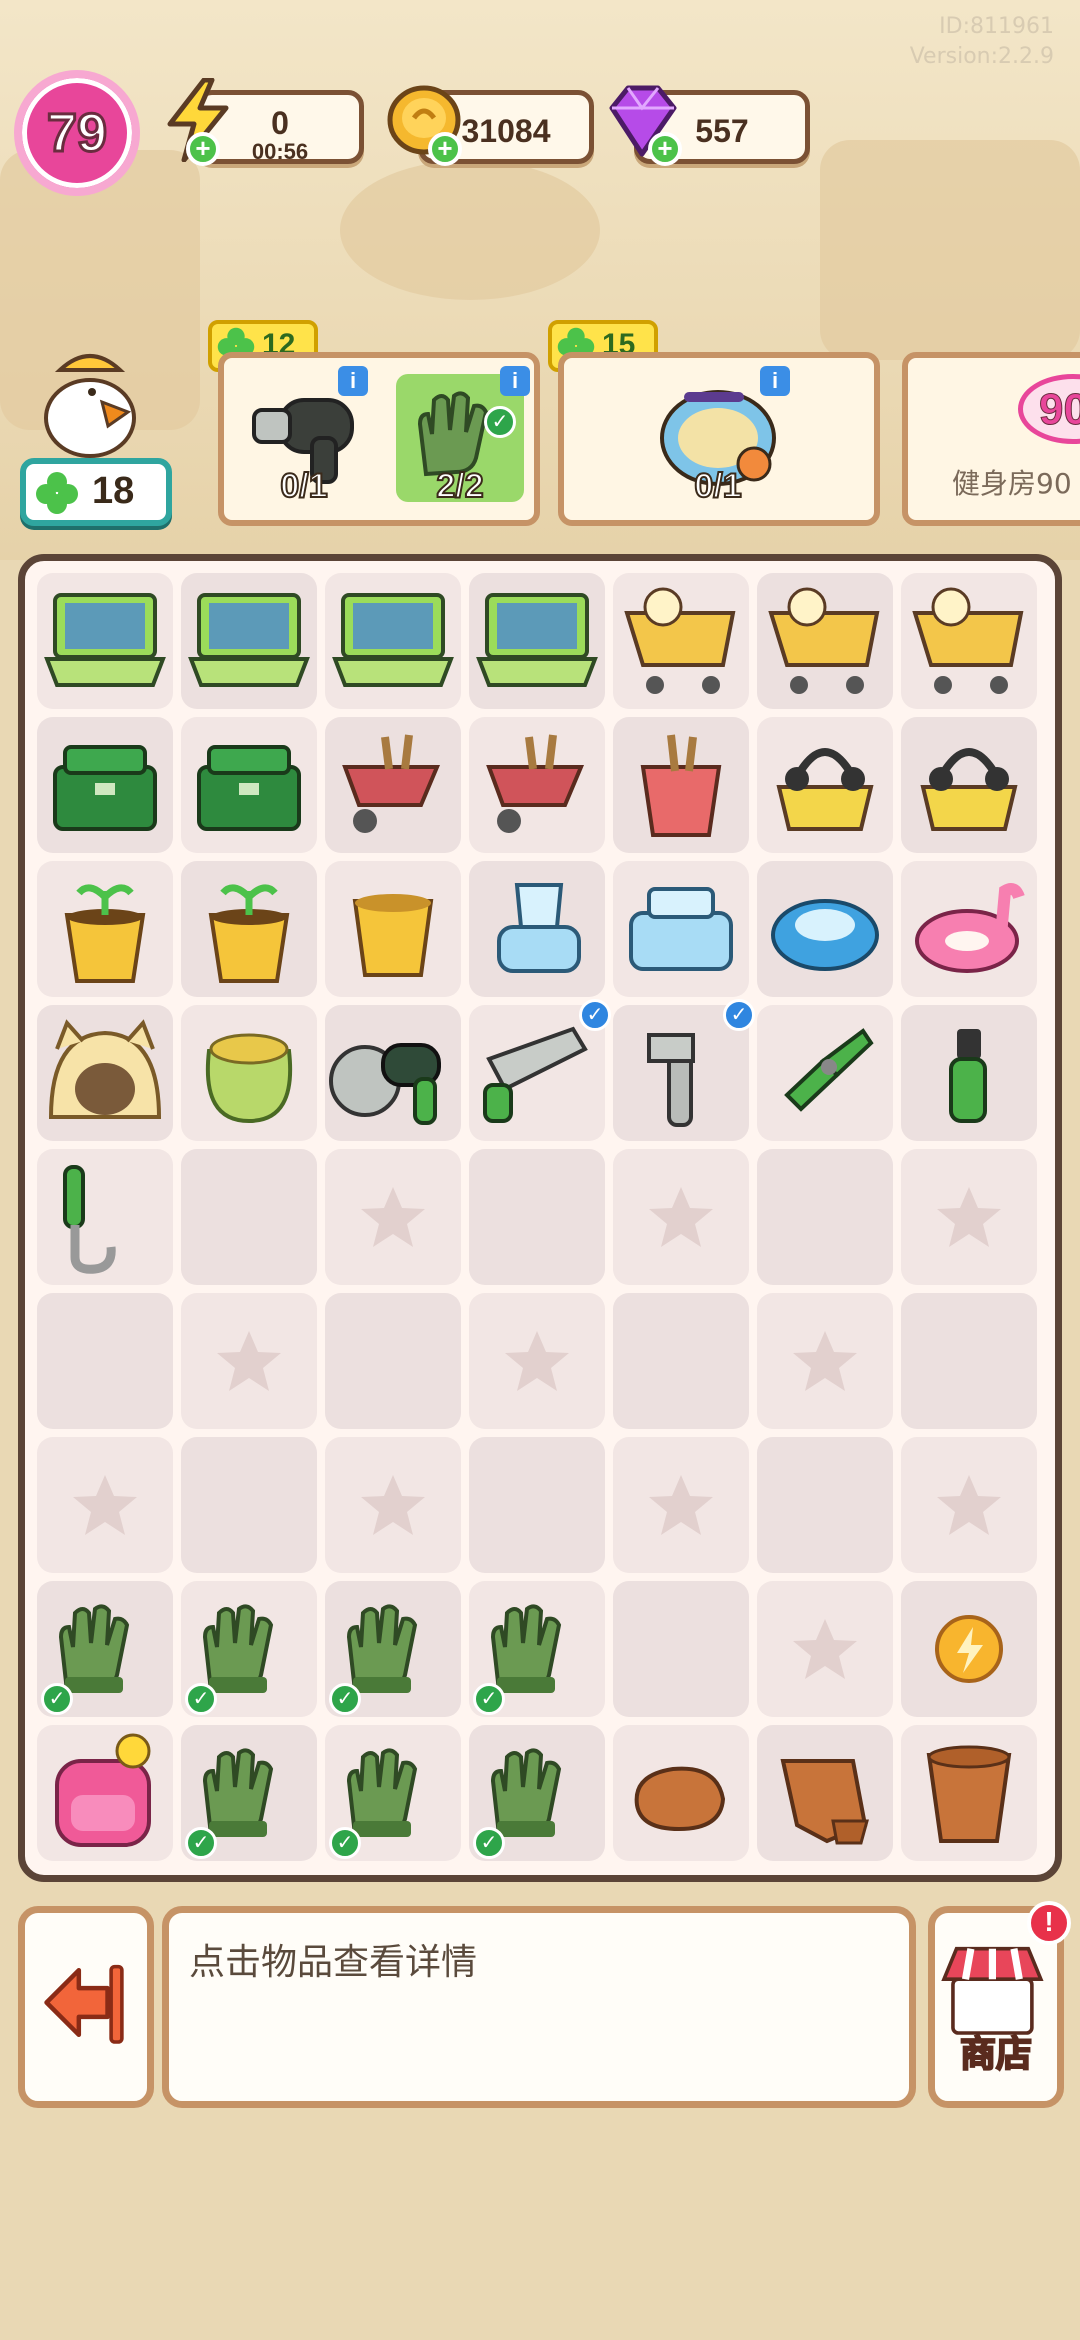  I want to click on goose-builder-avatar, so click(92, 400).